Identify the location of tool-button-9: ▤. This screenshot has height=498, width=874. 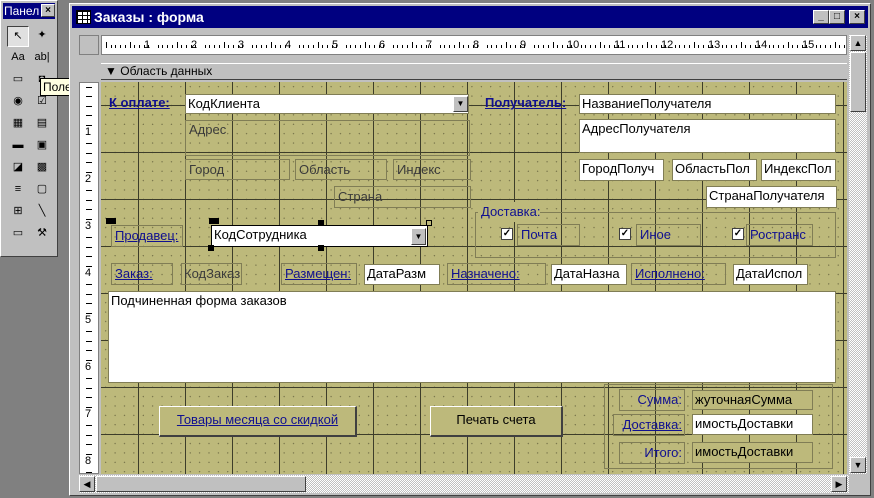
(42, 124).